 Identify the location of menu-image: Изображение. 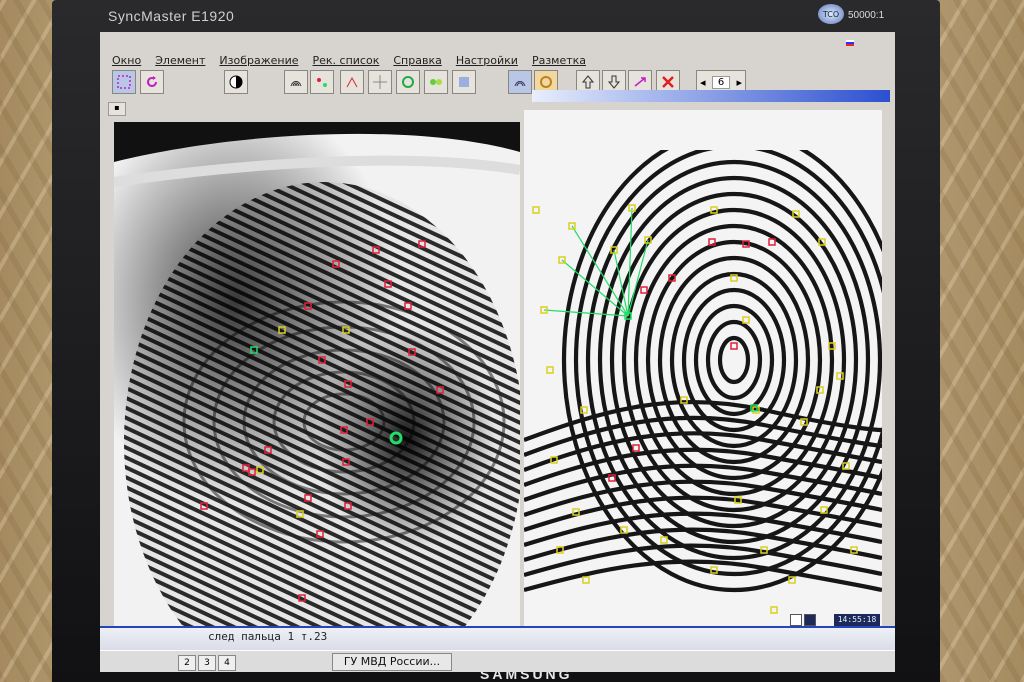
(258, 60).